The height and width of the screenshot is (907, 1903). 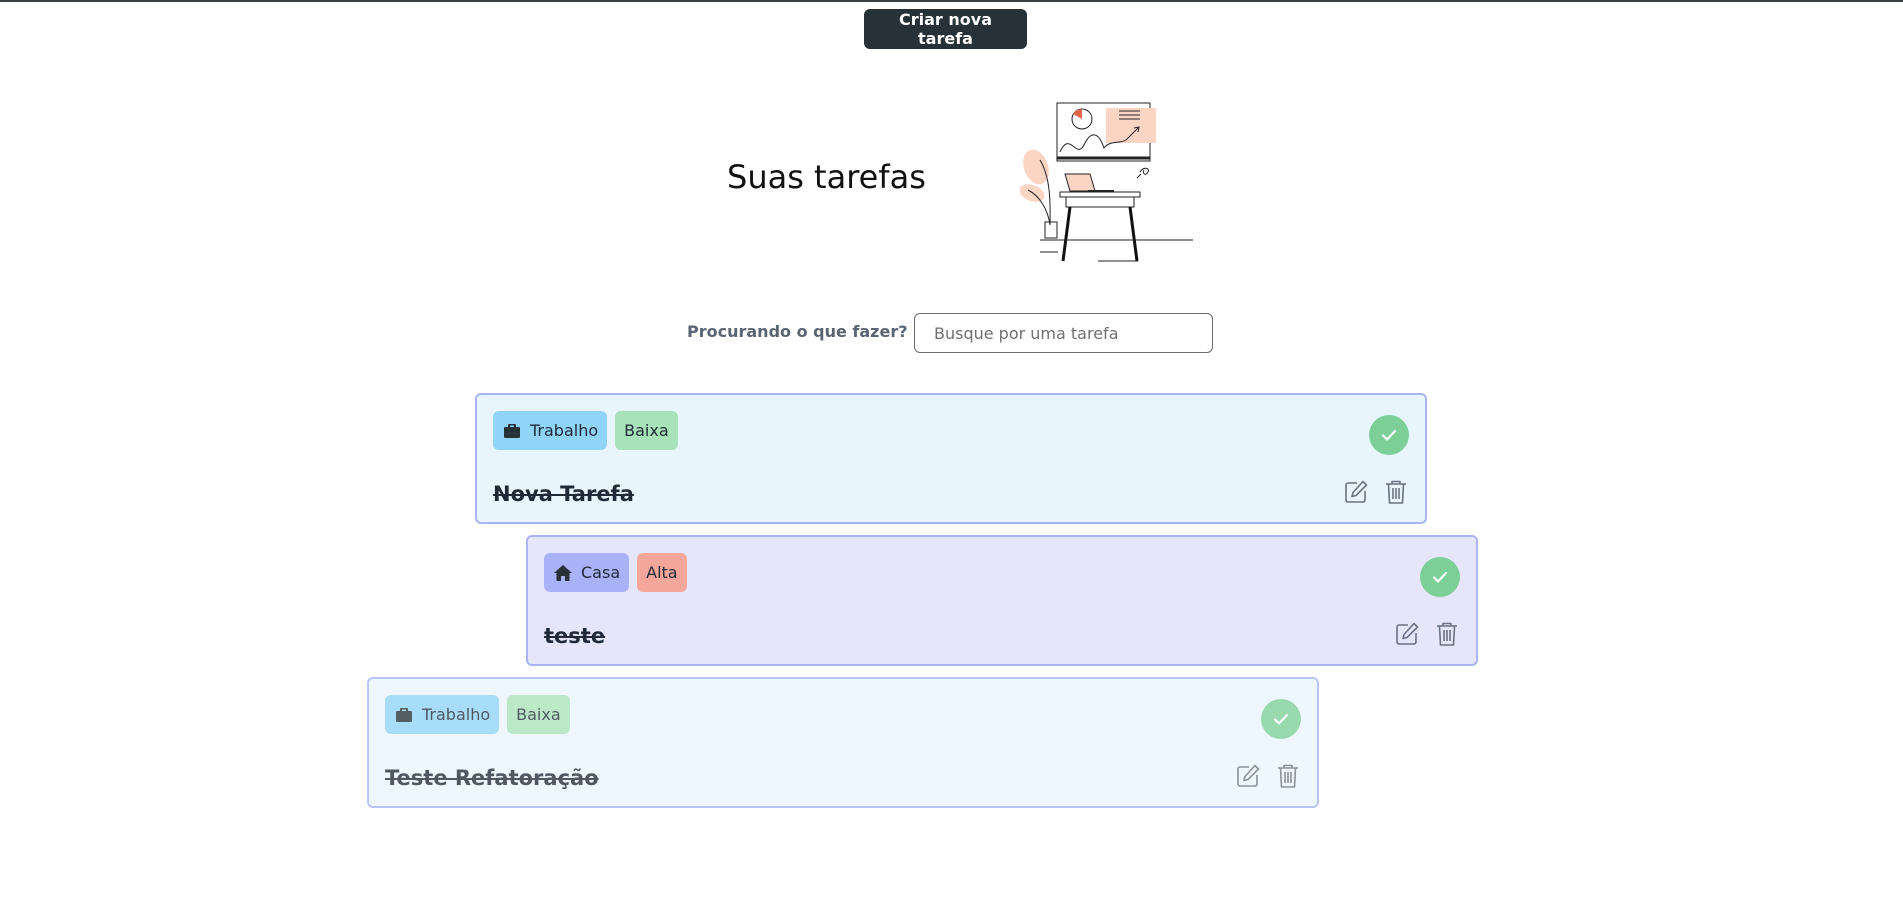 What do you see at coordinates (797, 331) in the screenshot?
I see `search-label: Procurando o que fazer?` at bounding box center [797, 331].